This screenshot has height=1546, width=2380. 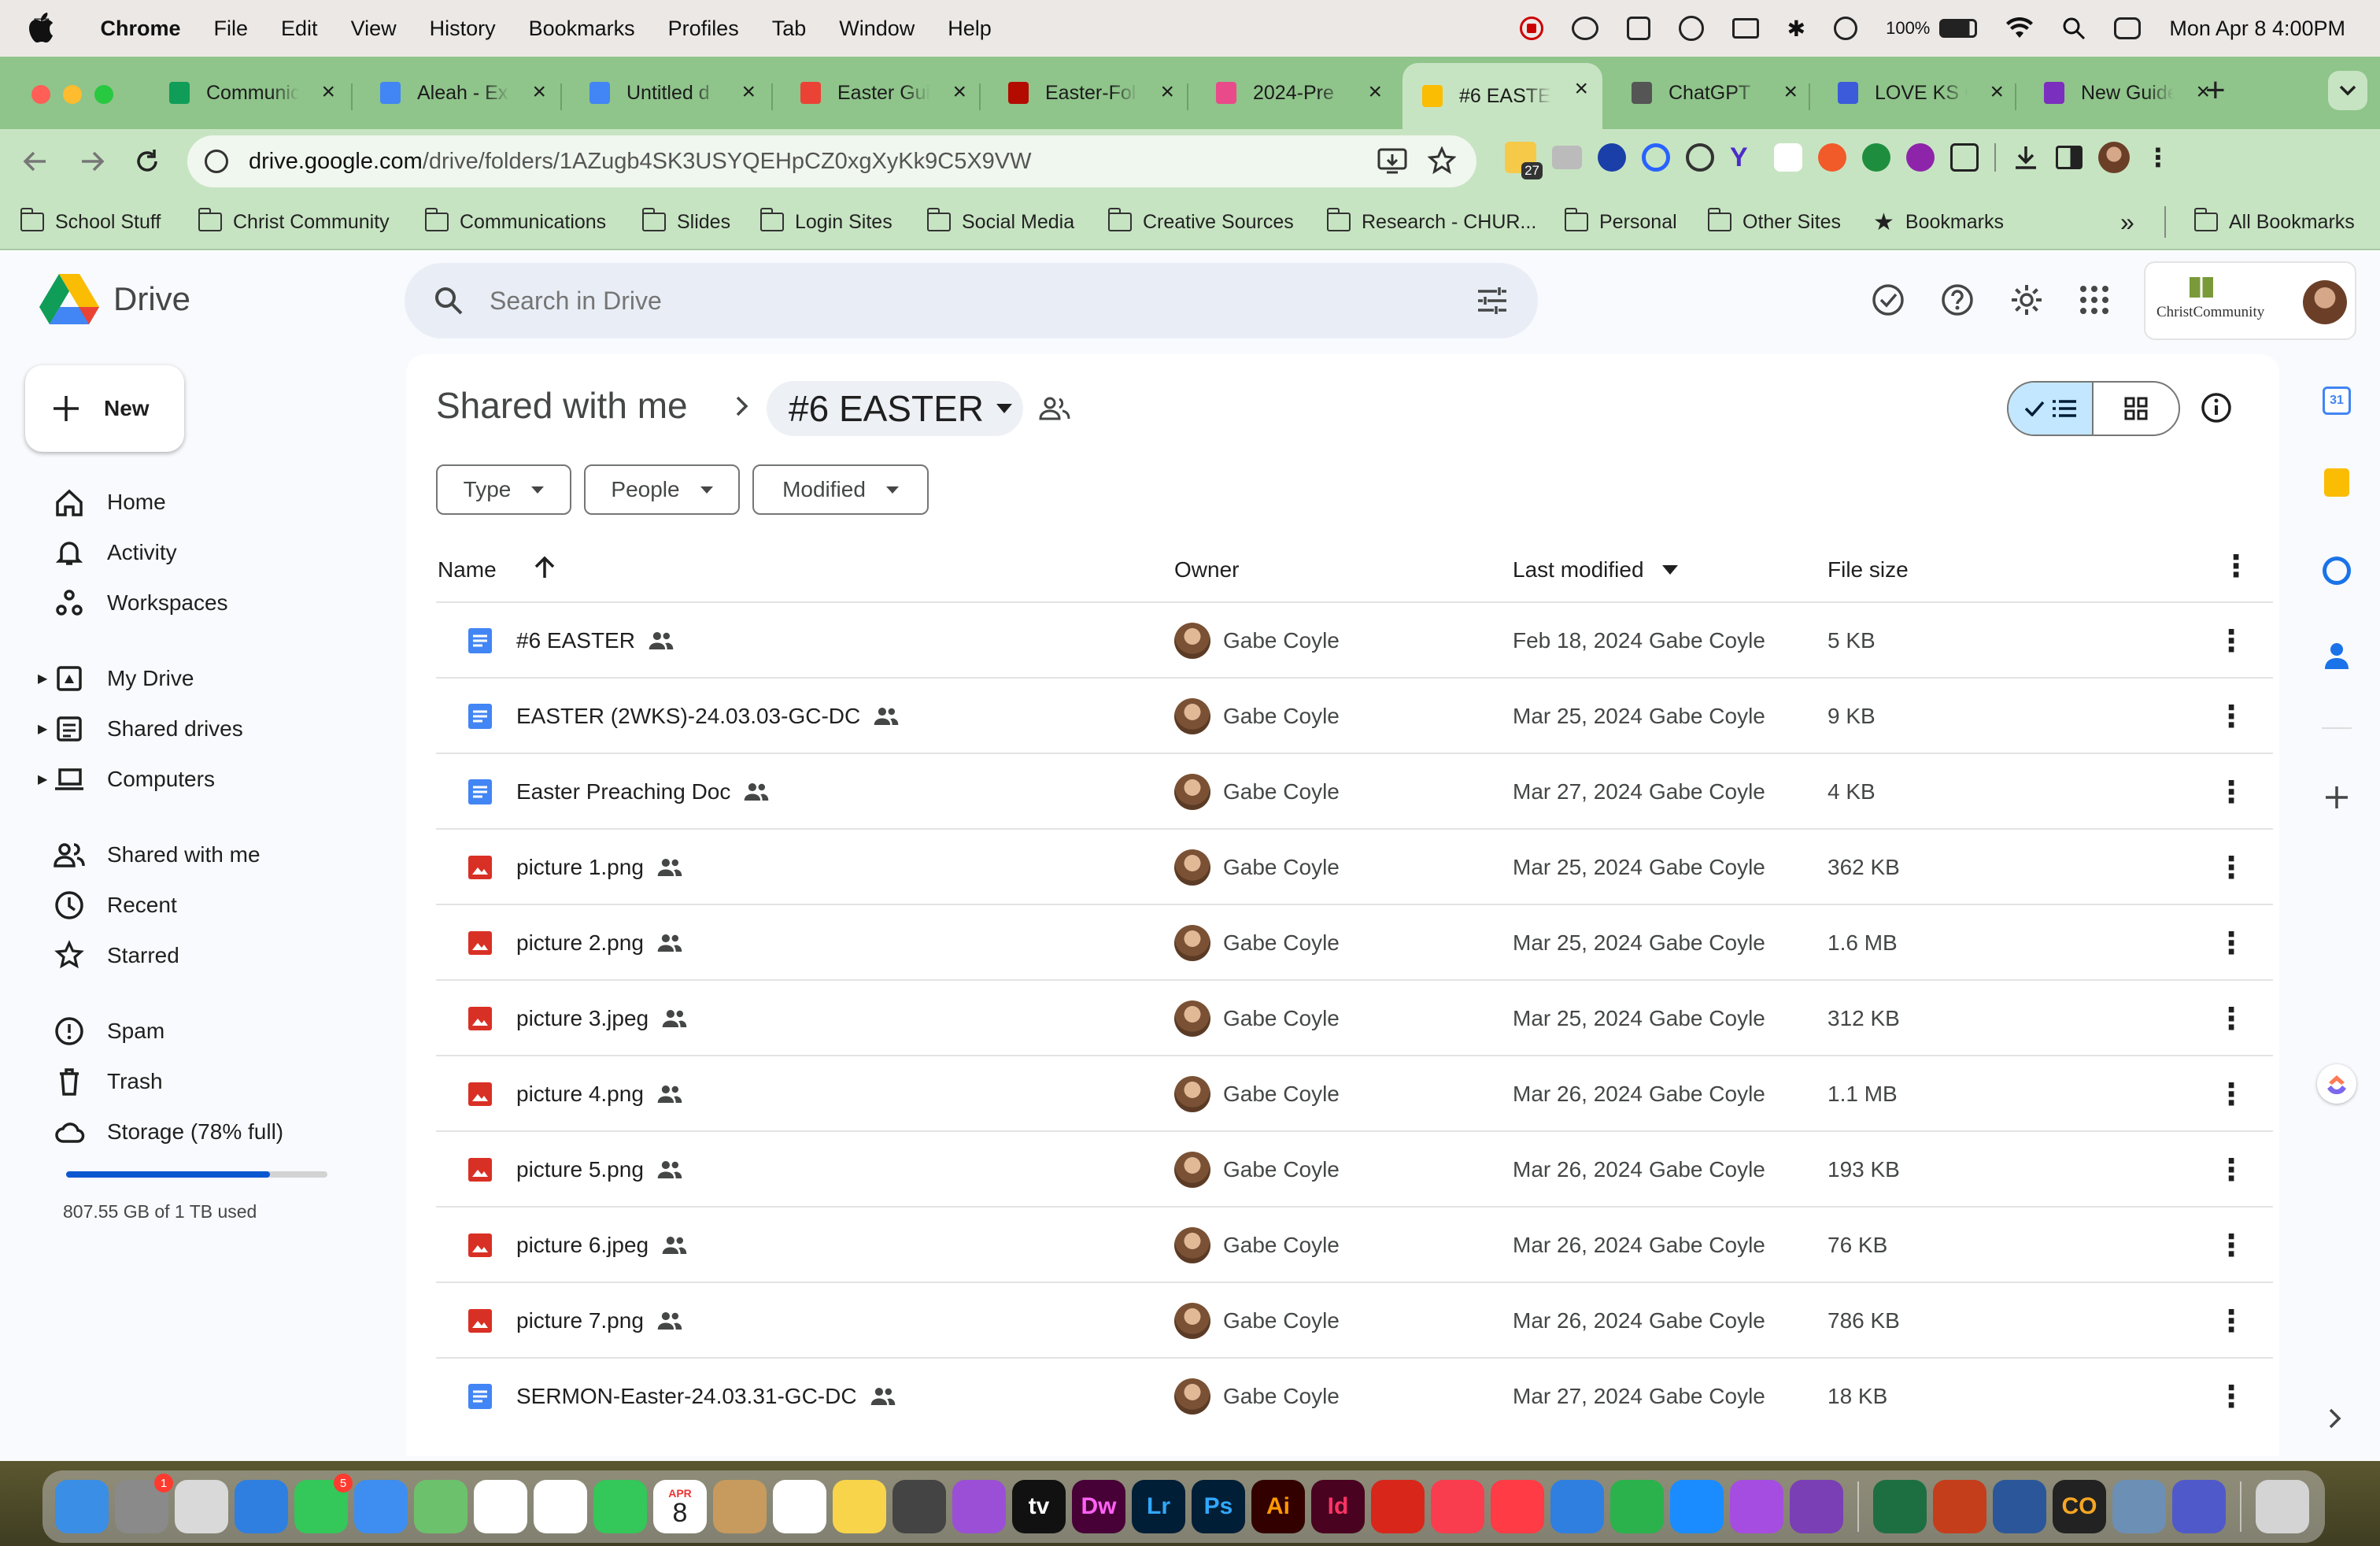 What do you see at coordinates (1098, 1507) in the screenshot?
I see `dreamweaver-dock-icon: Dw` at bounding box center [1098, 1507].